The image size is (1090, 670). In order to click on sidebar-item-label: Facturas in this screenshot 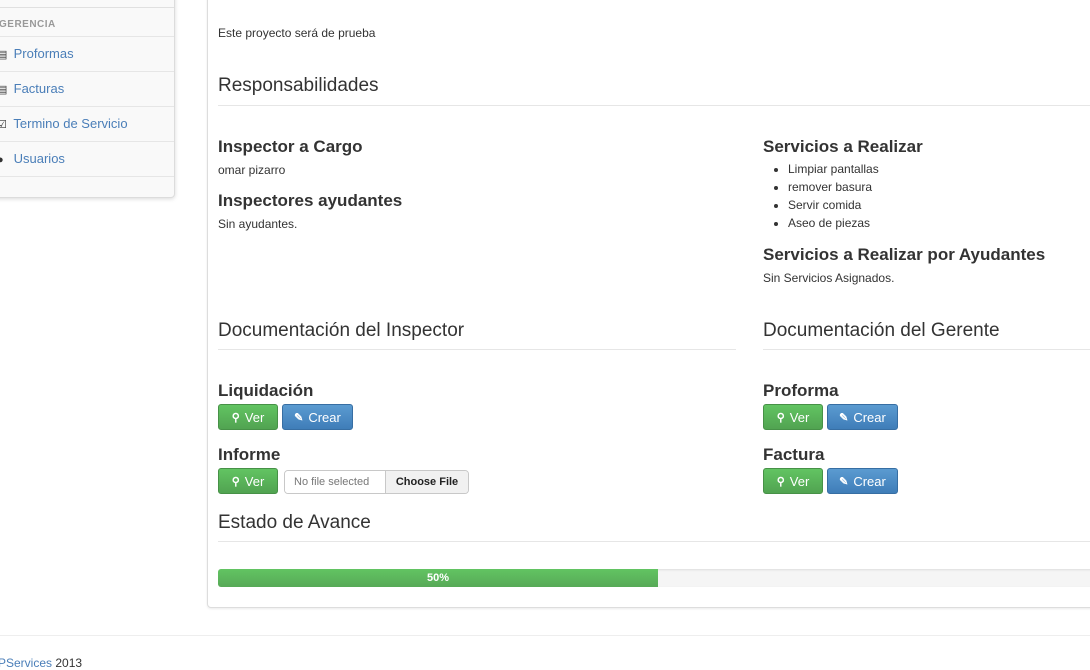, I will do `click(39, 88)`.